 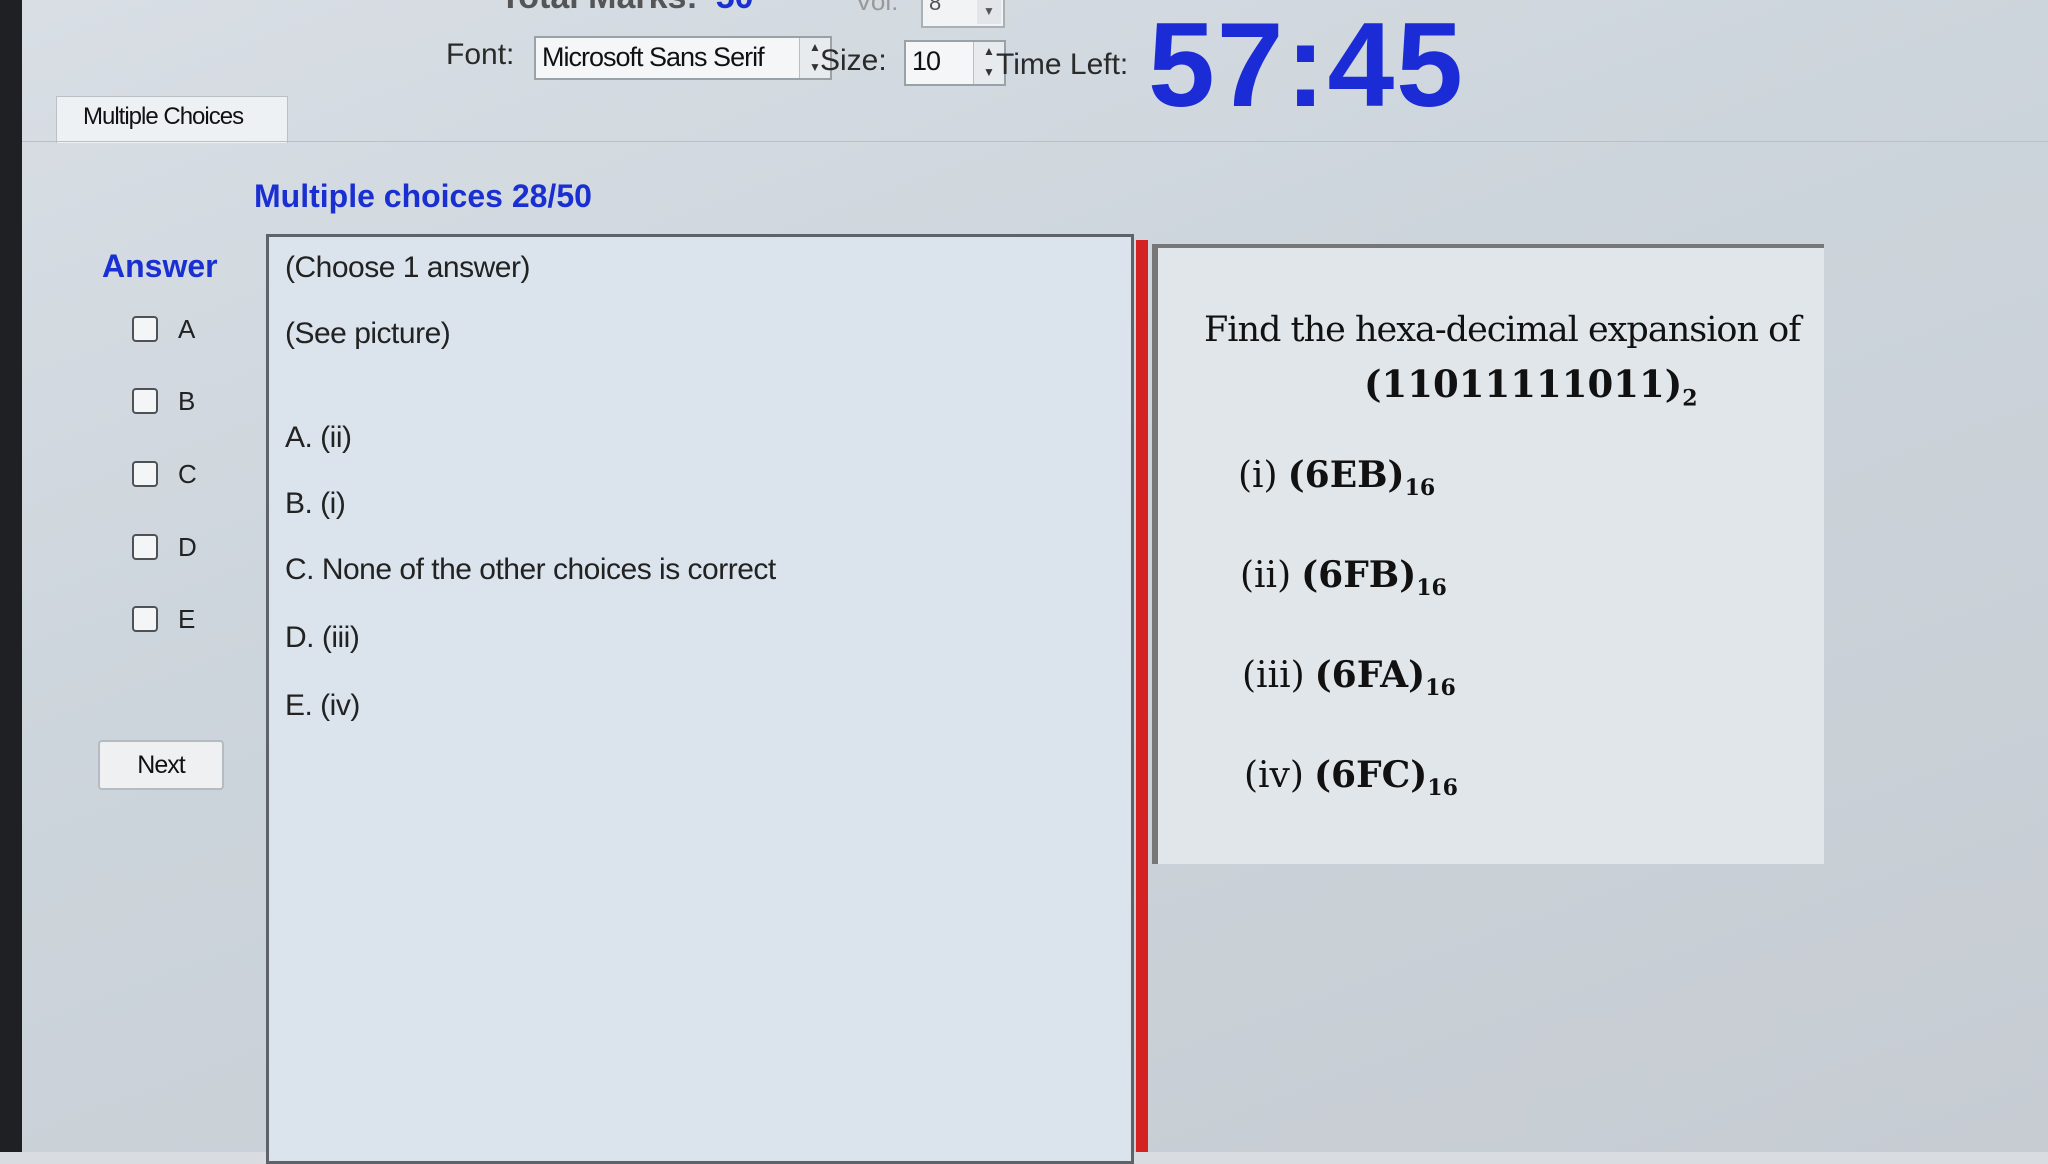 What do you see at coordinates (1273, 675) in the screenshot?
I see `option-numeral: (iii)` at bounding box center [1273, 675].